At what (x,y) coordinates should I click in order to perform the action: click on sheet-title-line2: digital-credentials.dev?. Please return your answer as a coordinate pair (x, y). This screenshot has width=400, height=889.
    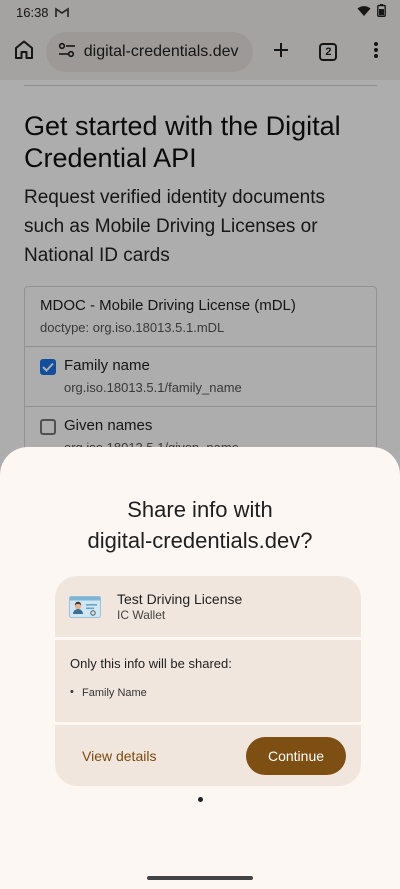
    Looking at the image, I should click on (200, 540).